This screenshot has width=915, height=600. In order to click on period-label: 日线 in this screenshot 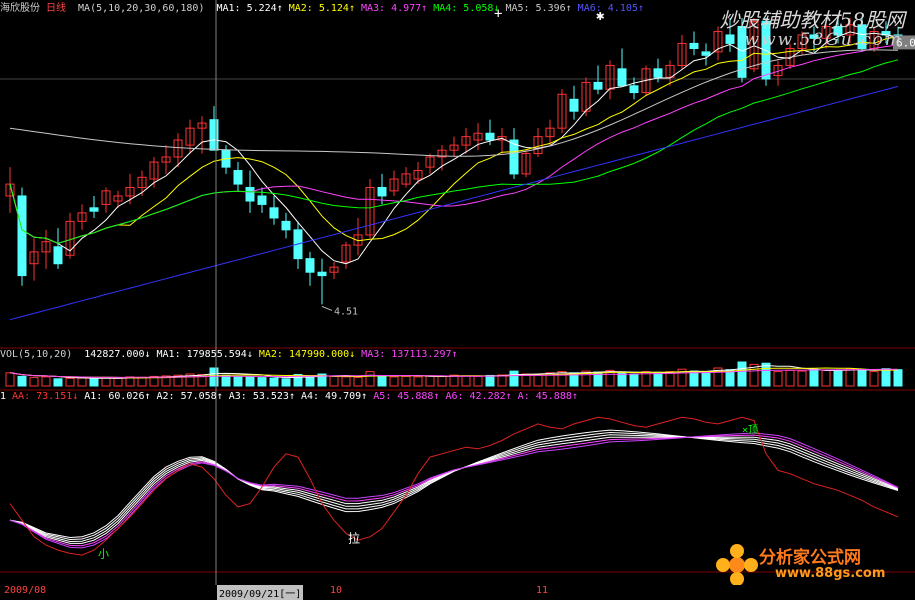, I will do `click(56, 8)`.